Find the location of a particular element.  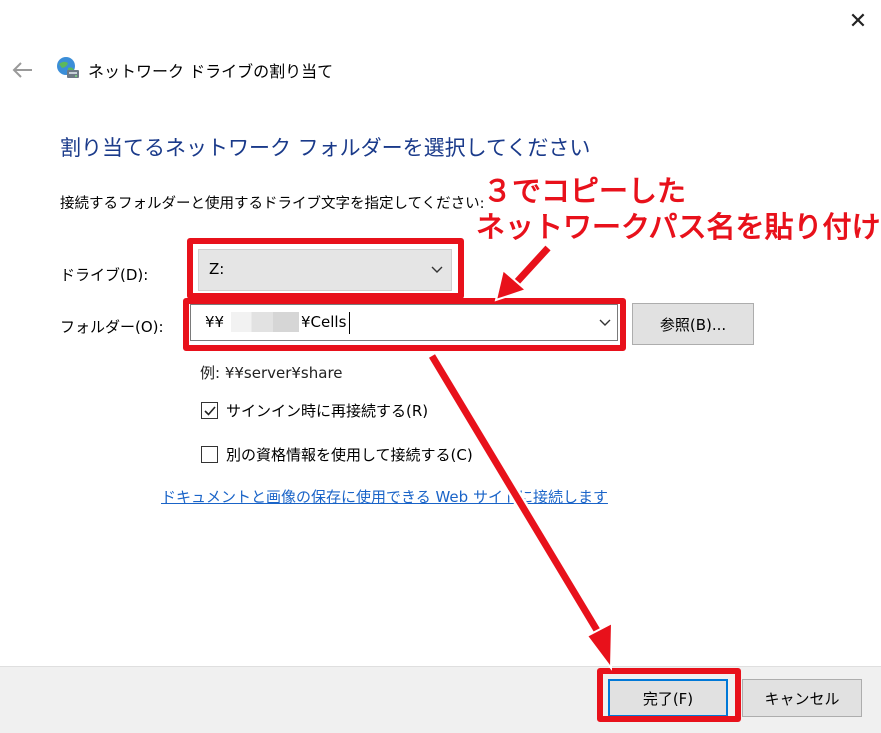

callout-line-2: ネットワークパス名を貼り付け is located at coordinates (678, 227).